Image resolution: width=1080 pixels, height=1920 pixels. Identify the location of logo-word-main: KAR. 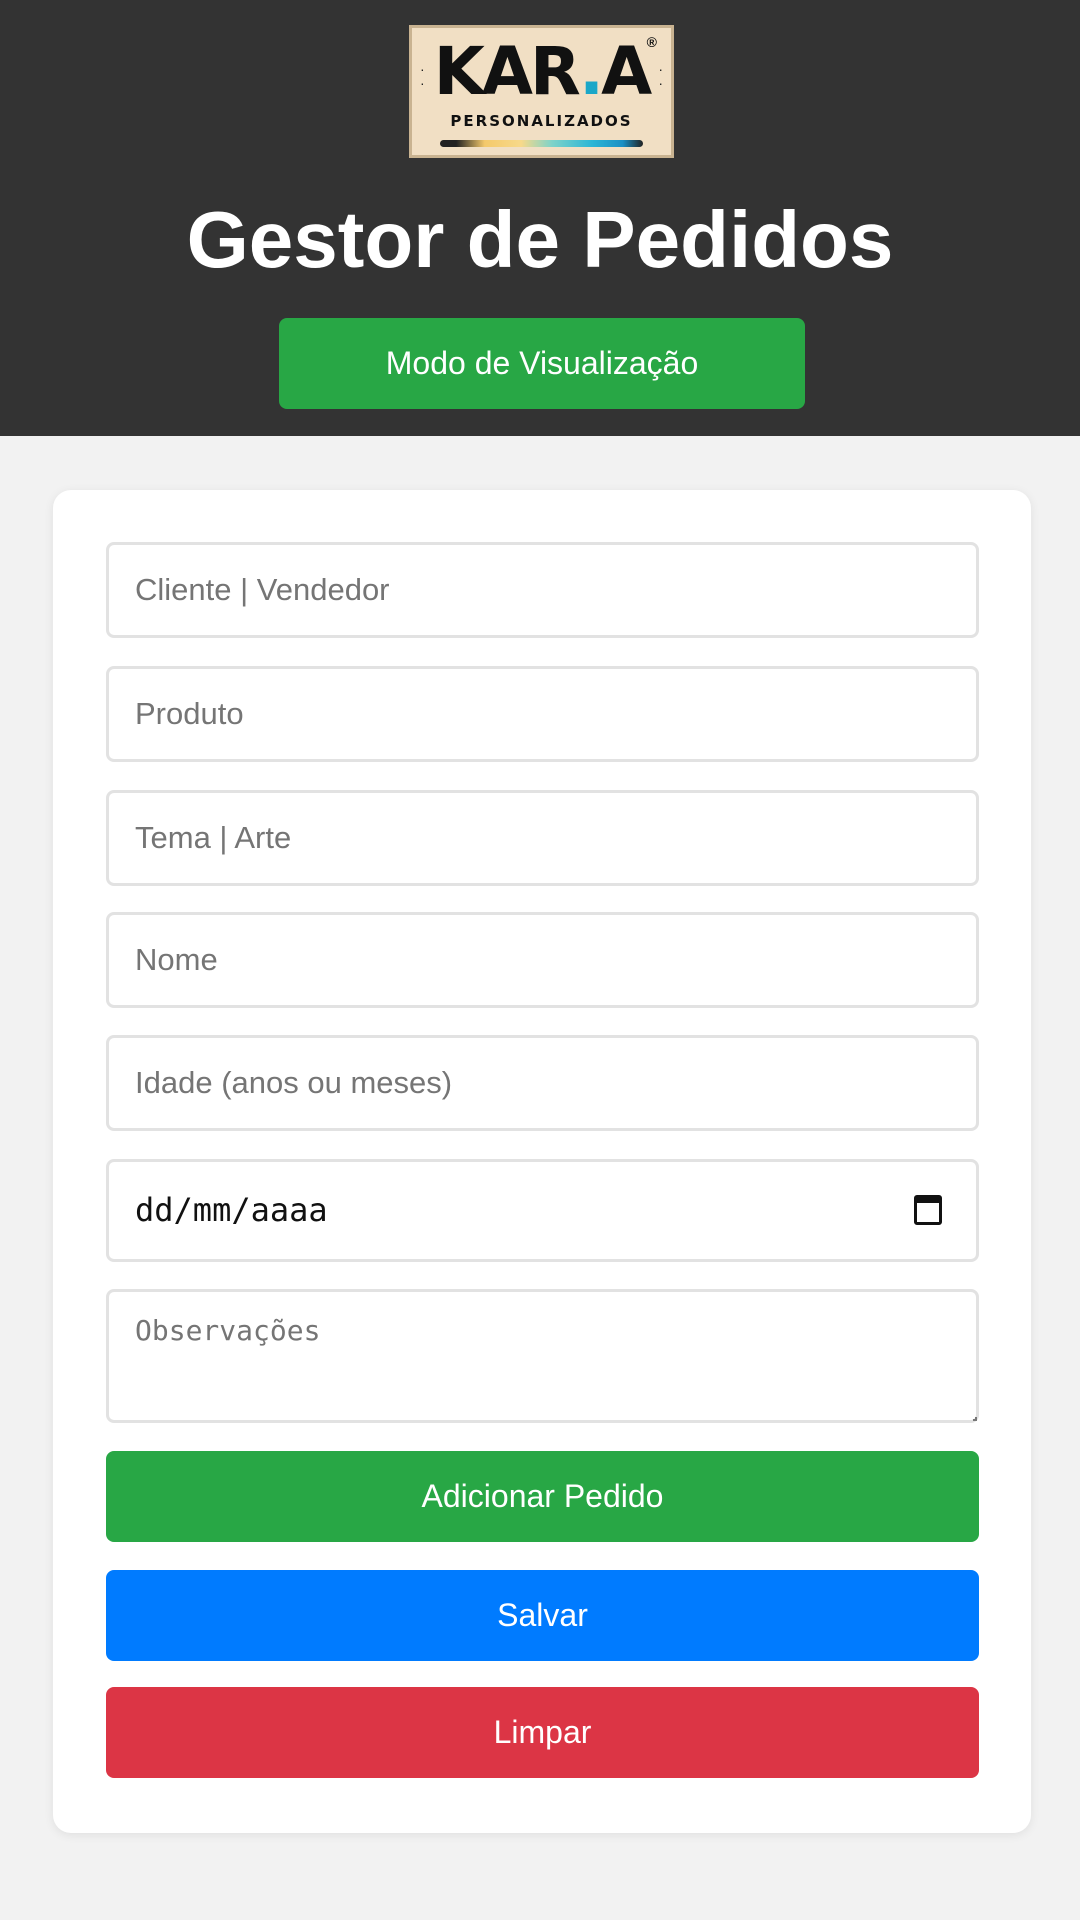
(507, 71).